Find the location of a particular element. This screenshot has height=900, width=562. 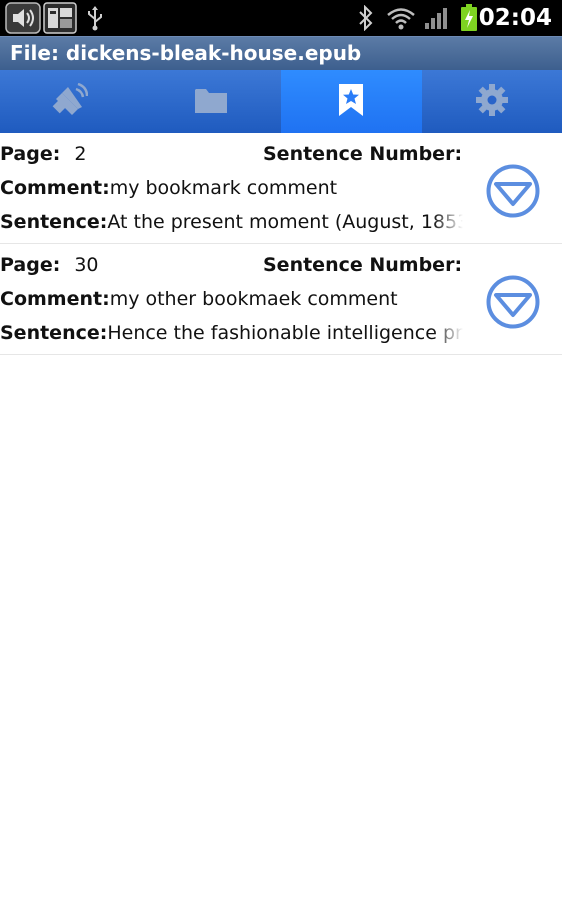

status-time: 02:04 is located at coordinates (515, 18).